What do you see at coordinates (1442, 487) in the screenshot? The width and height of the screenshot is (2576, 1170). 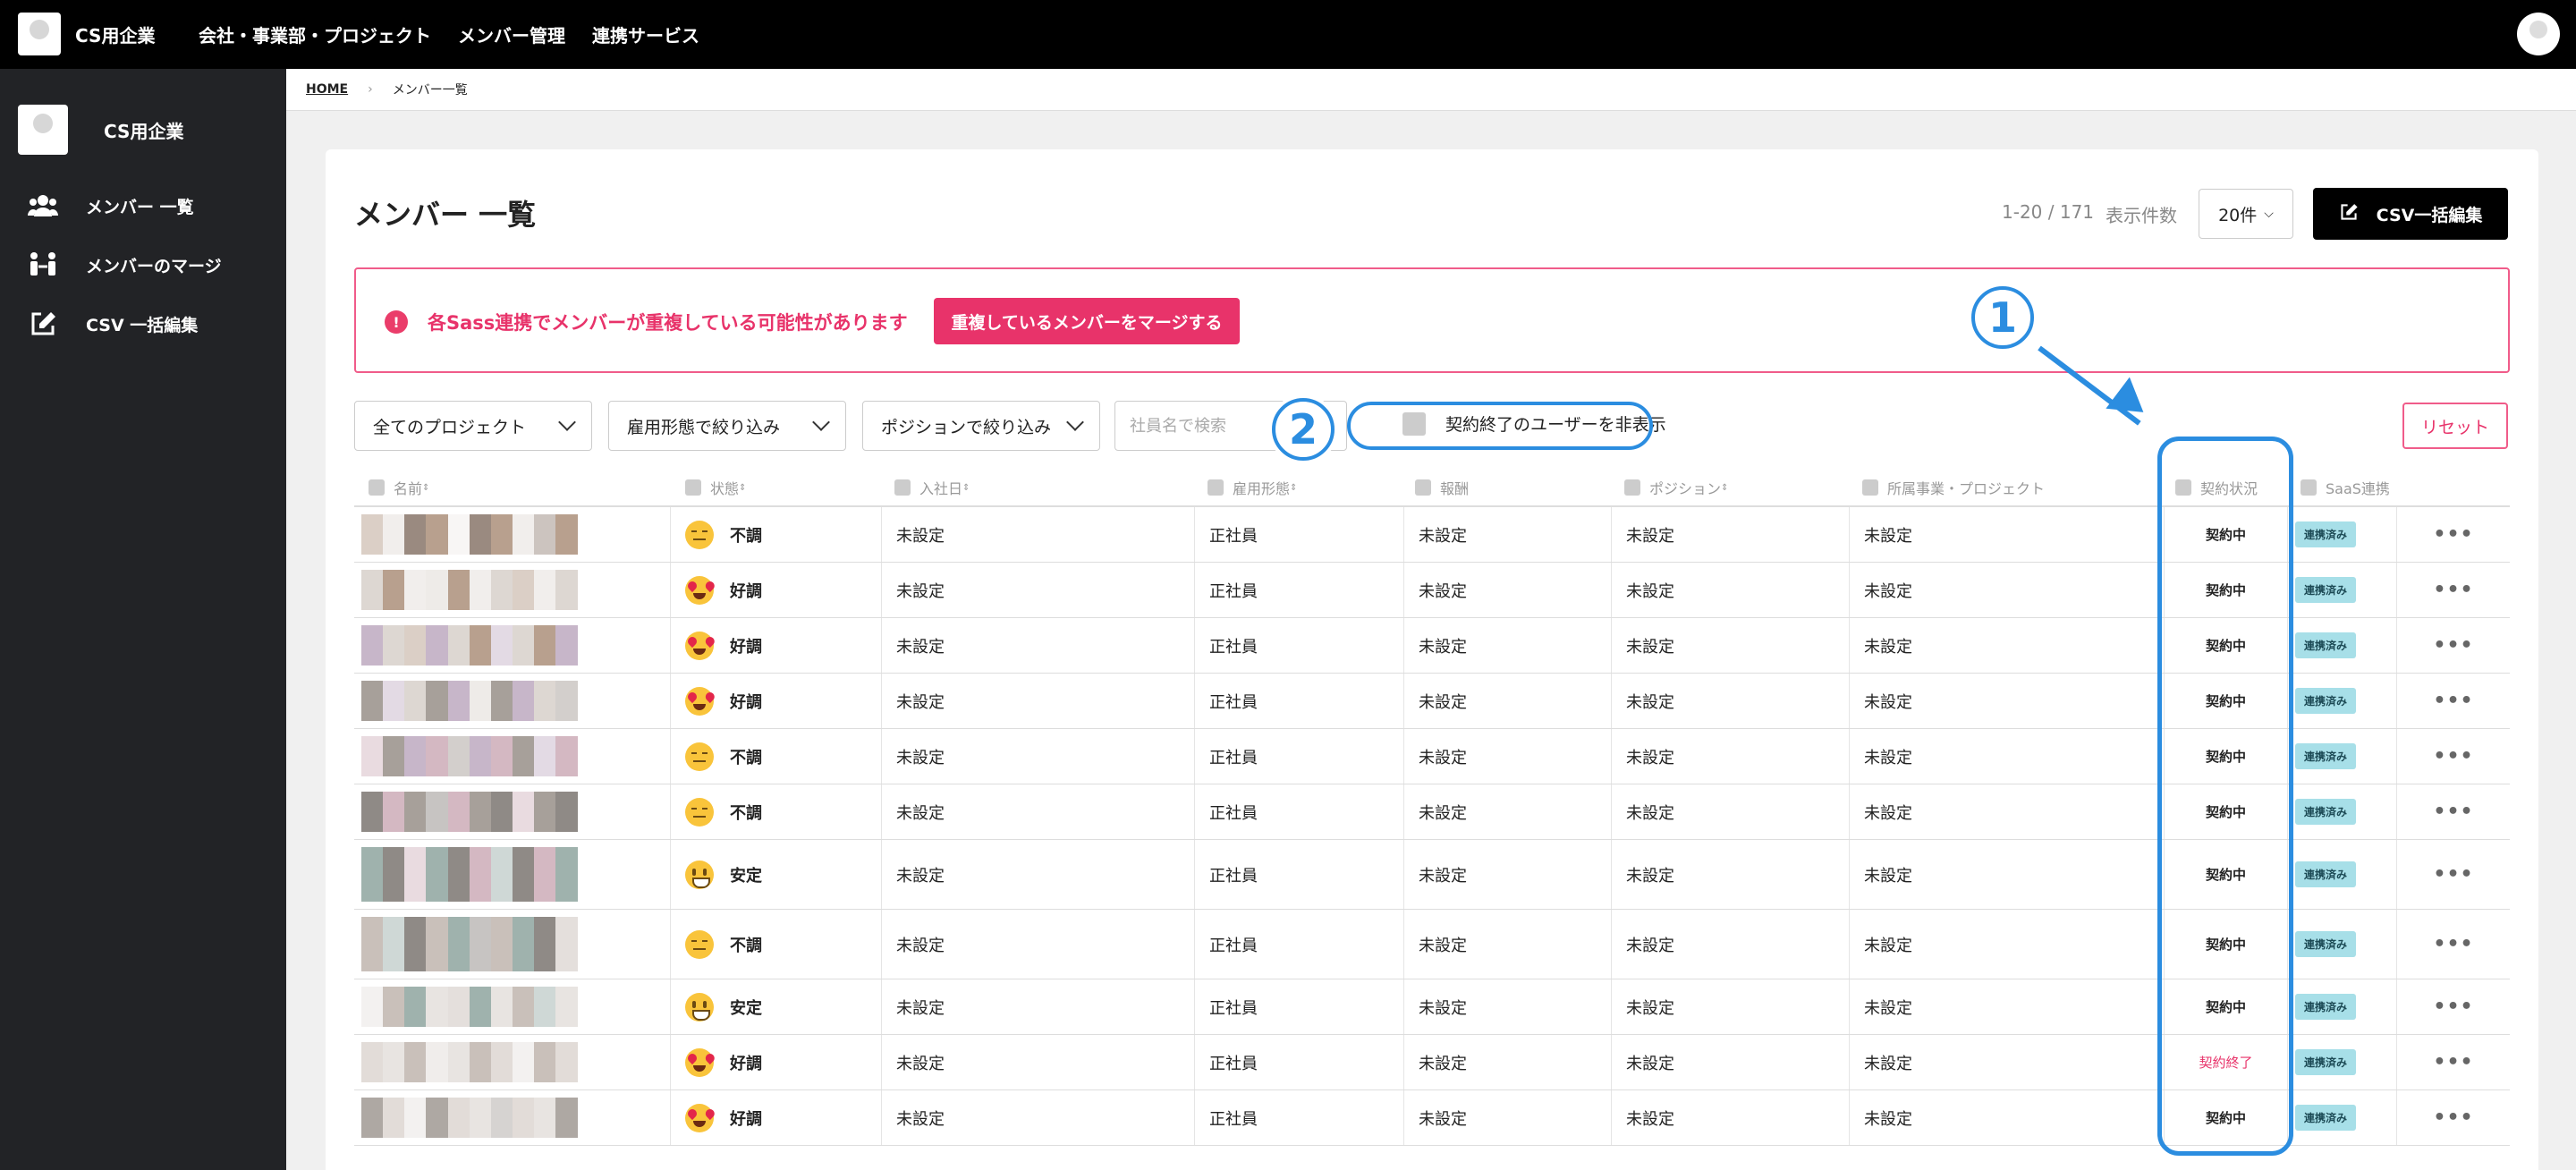 I see `col-pay: 報酬` at bounding box center [1442, 487].